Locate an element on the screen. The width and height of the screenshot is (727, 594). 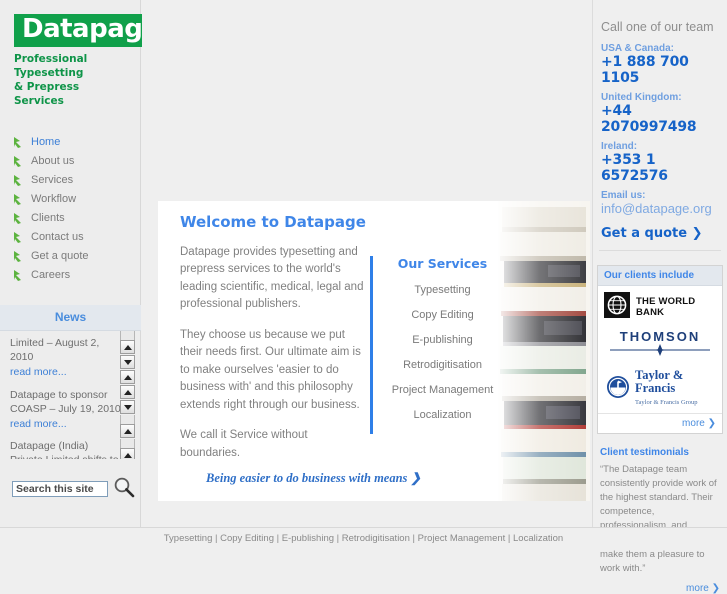
contact-label-email: Email us: is located at coordinates (623, 195).